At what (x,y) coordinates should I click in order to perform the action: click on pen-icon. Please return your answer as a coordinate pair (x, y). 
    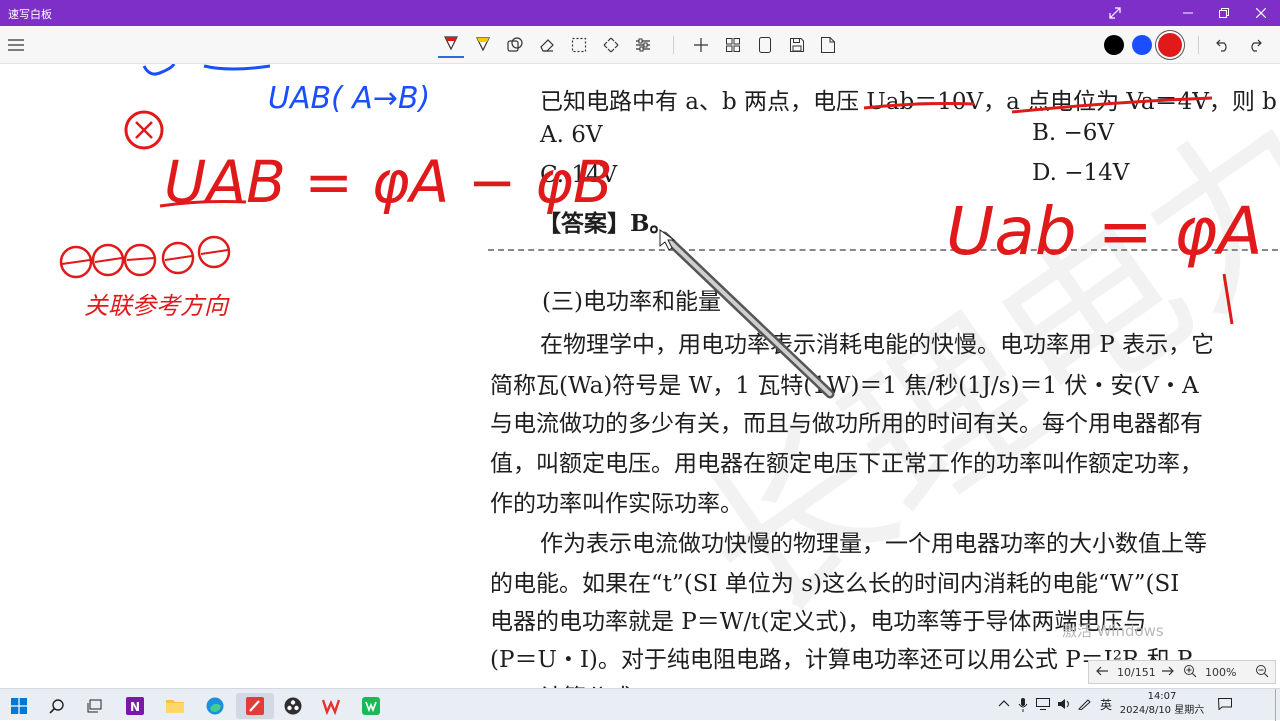
    Looking at the image, I should click on (451, 45).